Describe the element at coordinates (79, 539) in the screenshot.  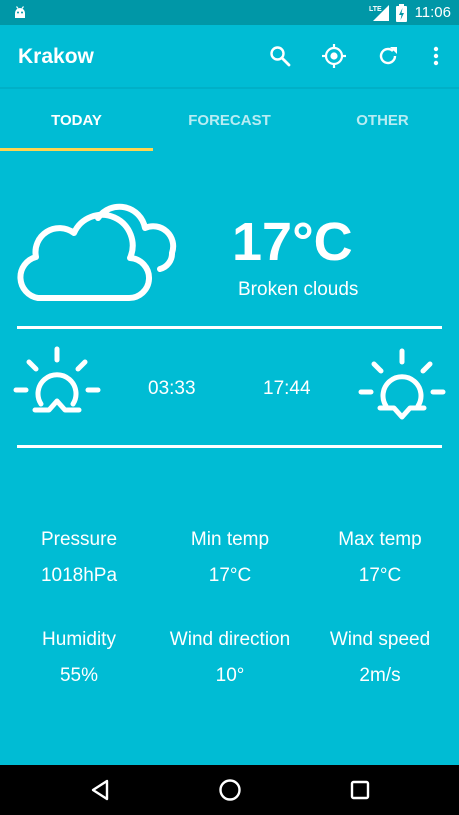
I see `pressure-label: Pressure` at that location.